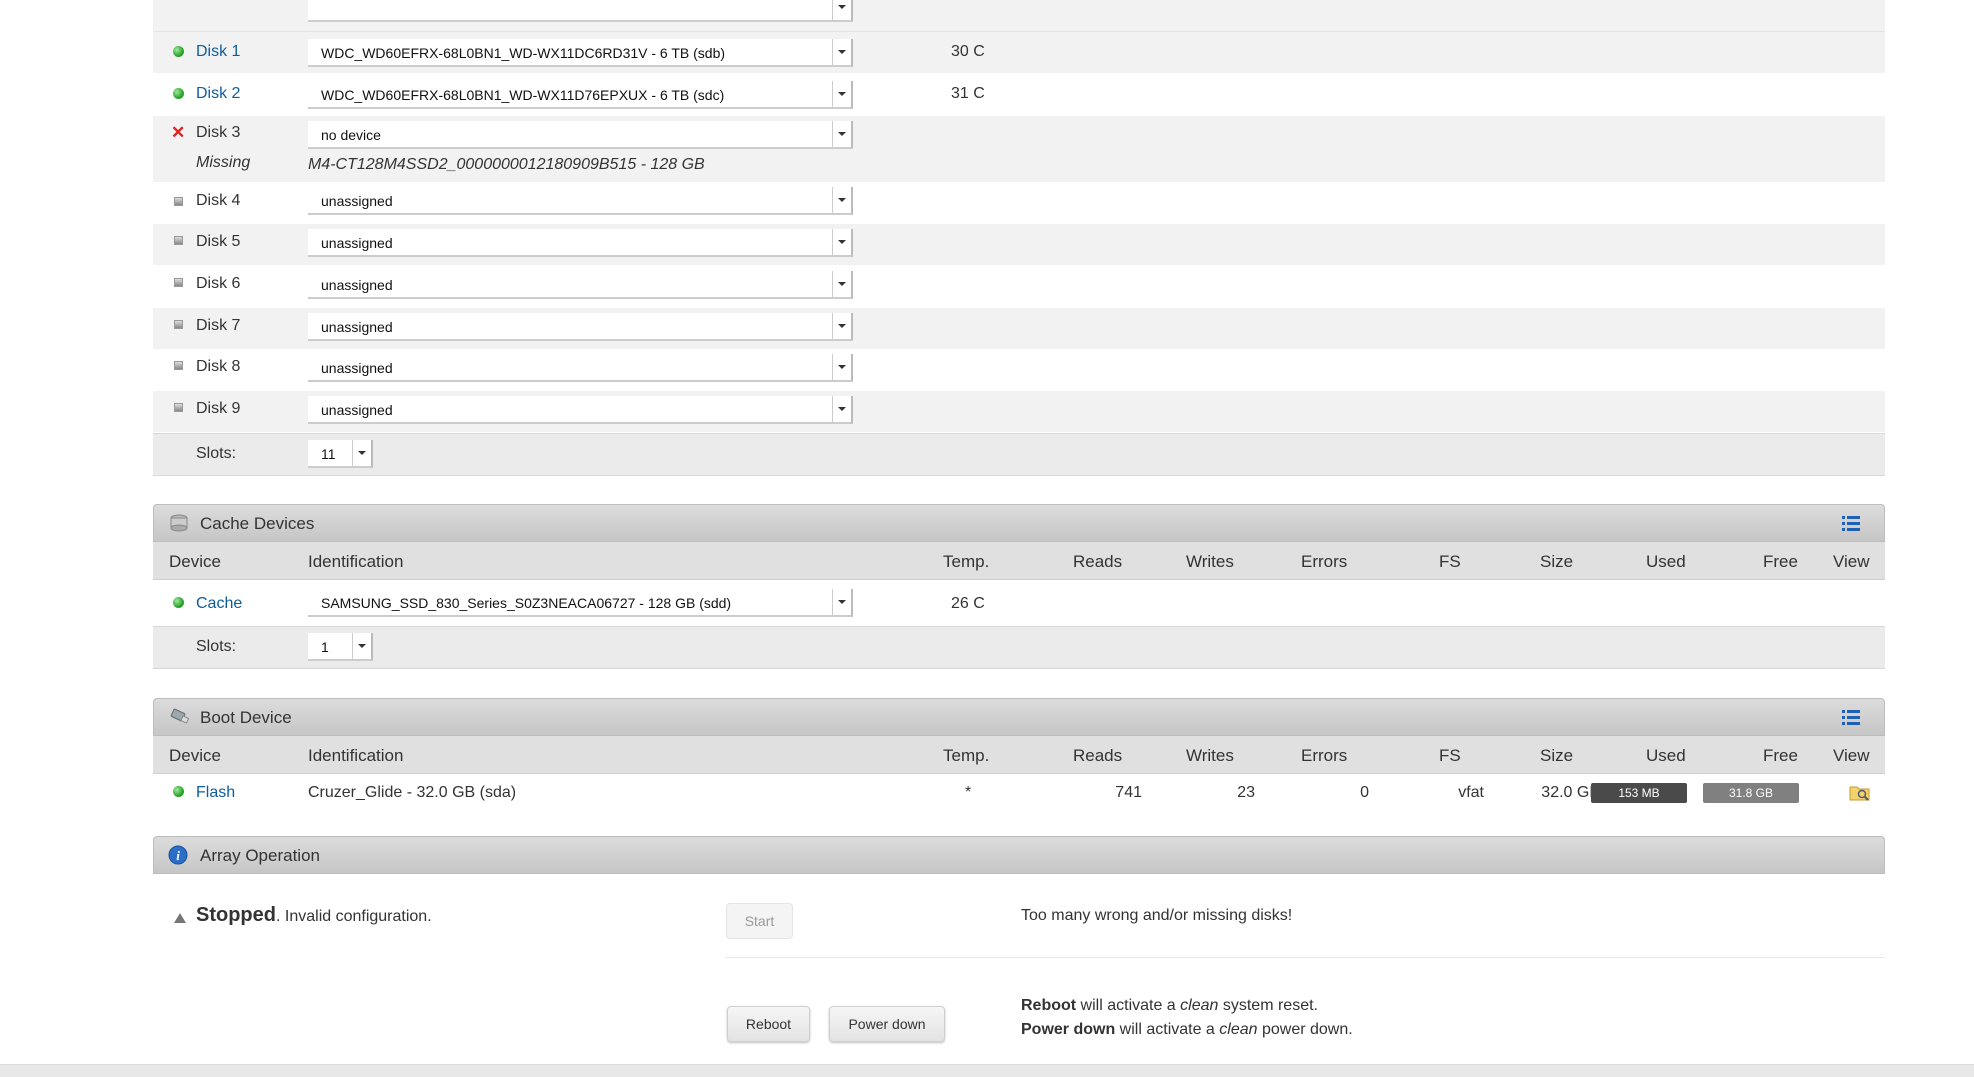 This screenshot has width=1974, height=1077. I want to click on folder-view-icon, so click(1860, 793).